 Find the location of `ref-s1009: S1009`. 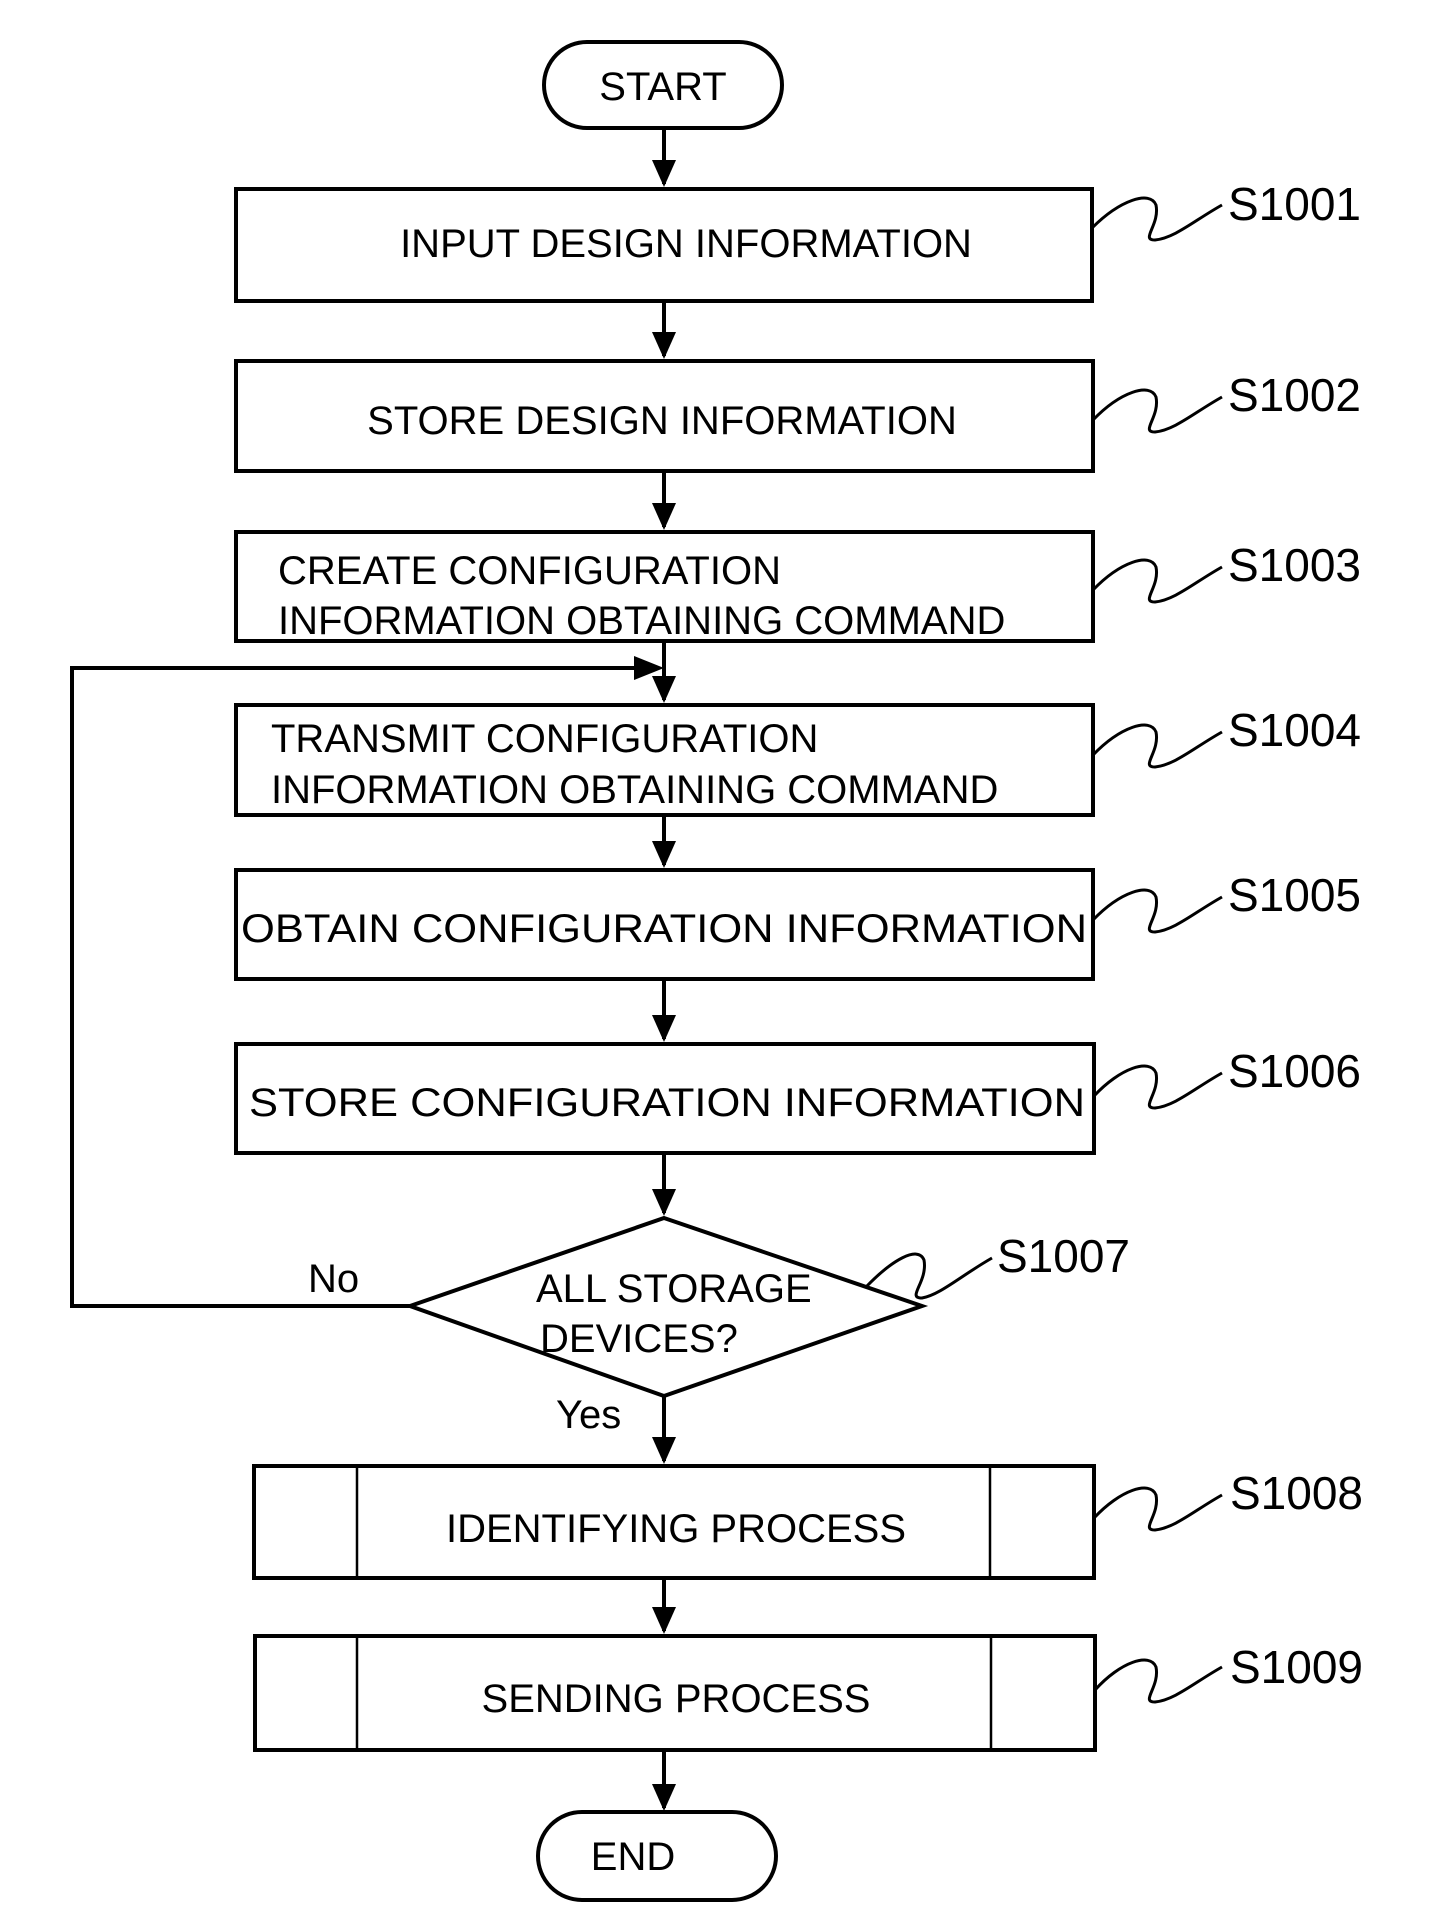

ref-s1009: S1009 is located at coordinates (1228, 1672).